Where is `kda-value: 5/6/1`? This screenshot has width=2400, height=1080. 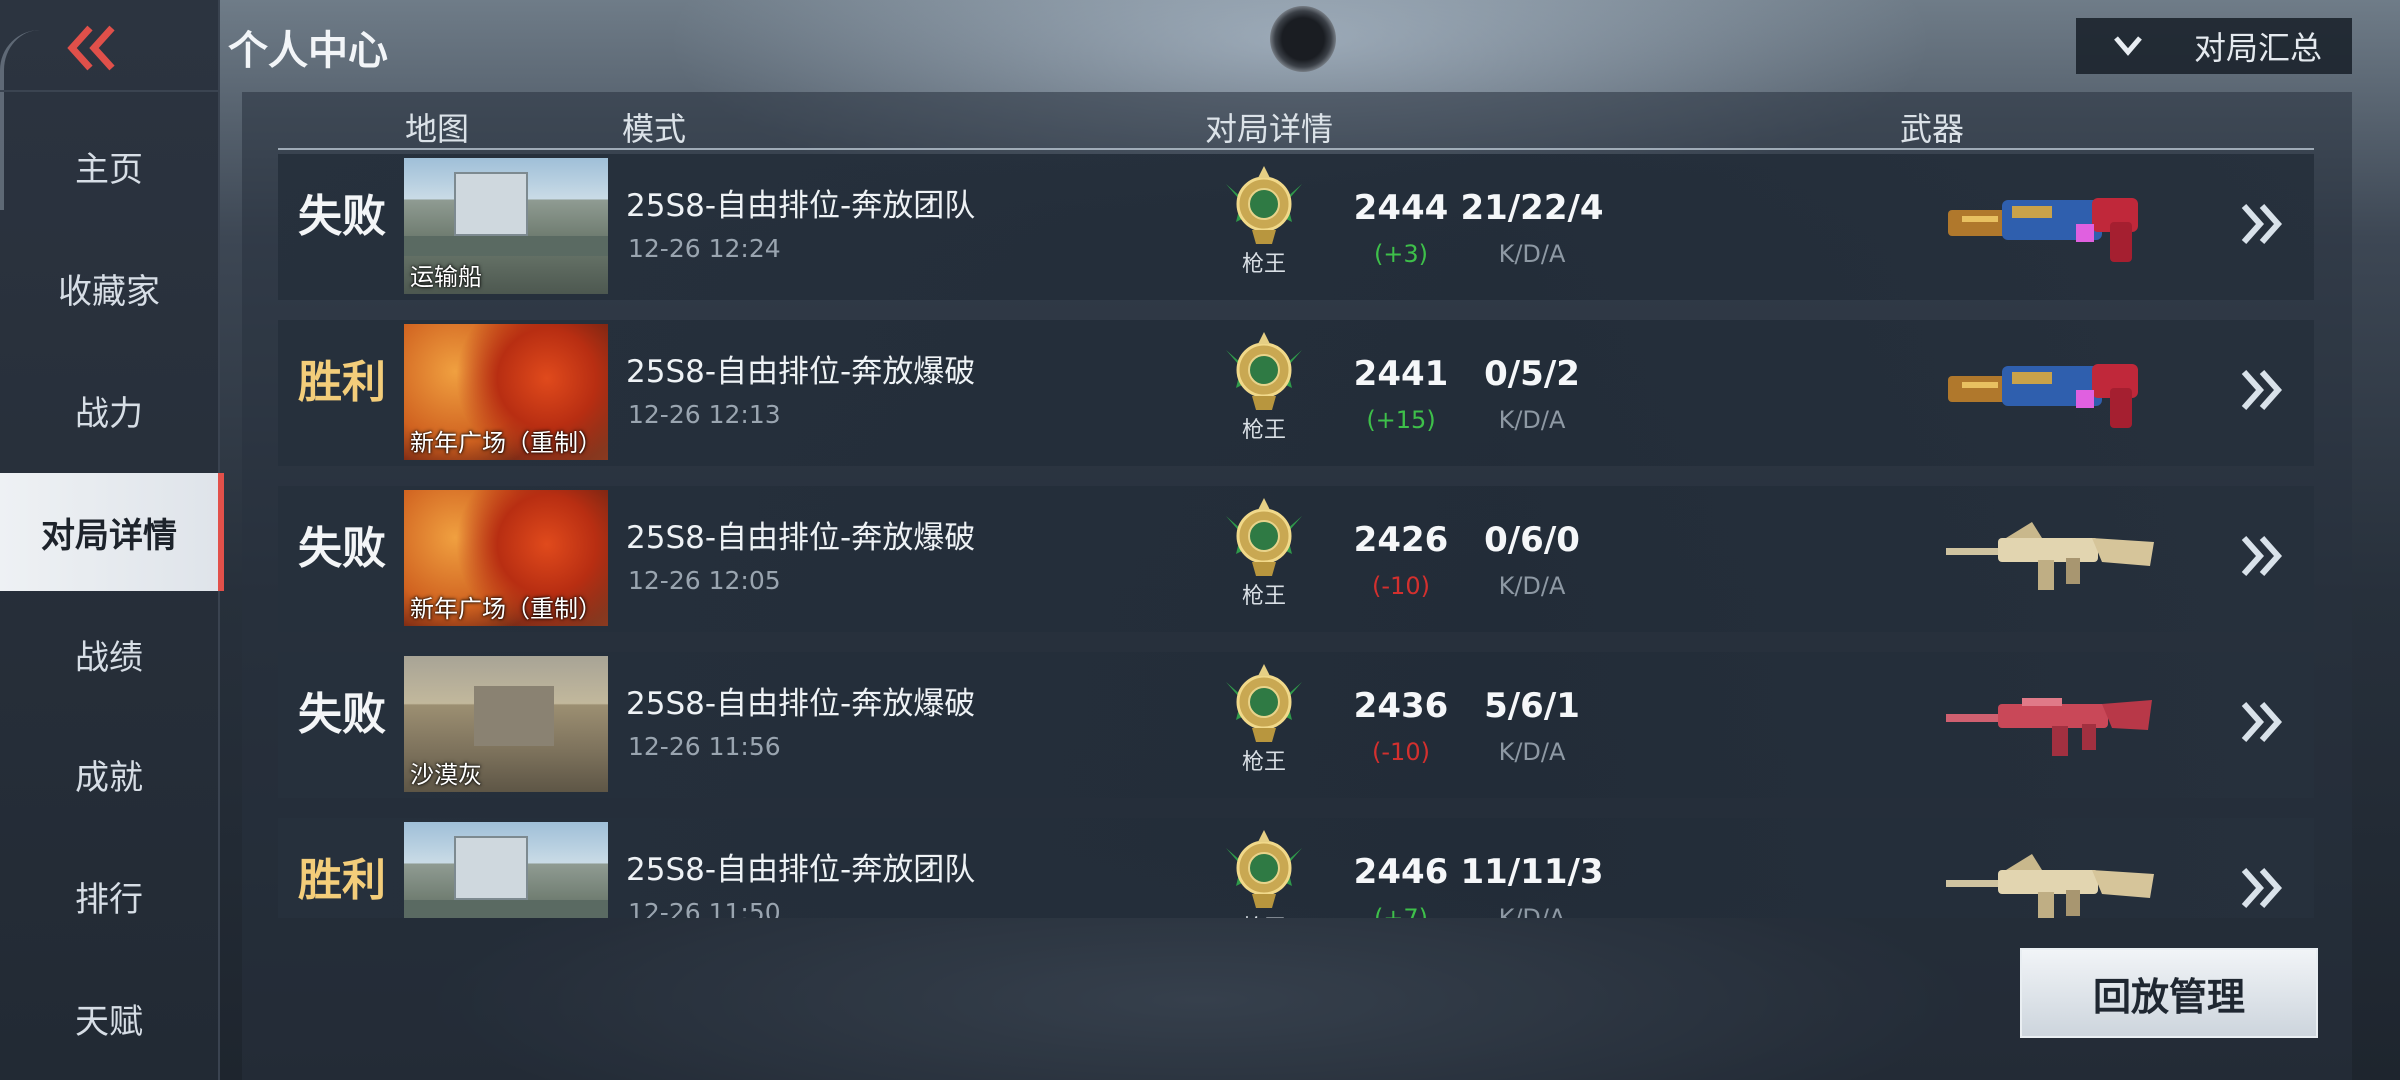 kda-value: 5/6/1 is located at coordinates (1532, 706).